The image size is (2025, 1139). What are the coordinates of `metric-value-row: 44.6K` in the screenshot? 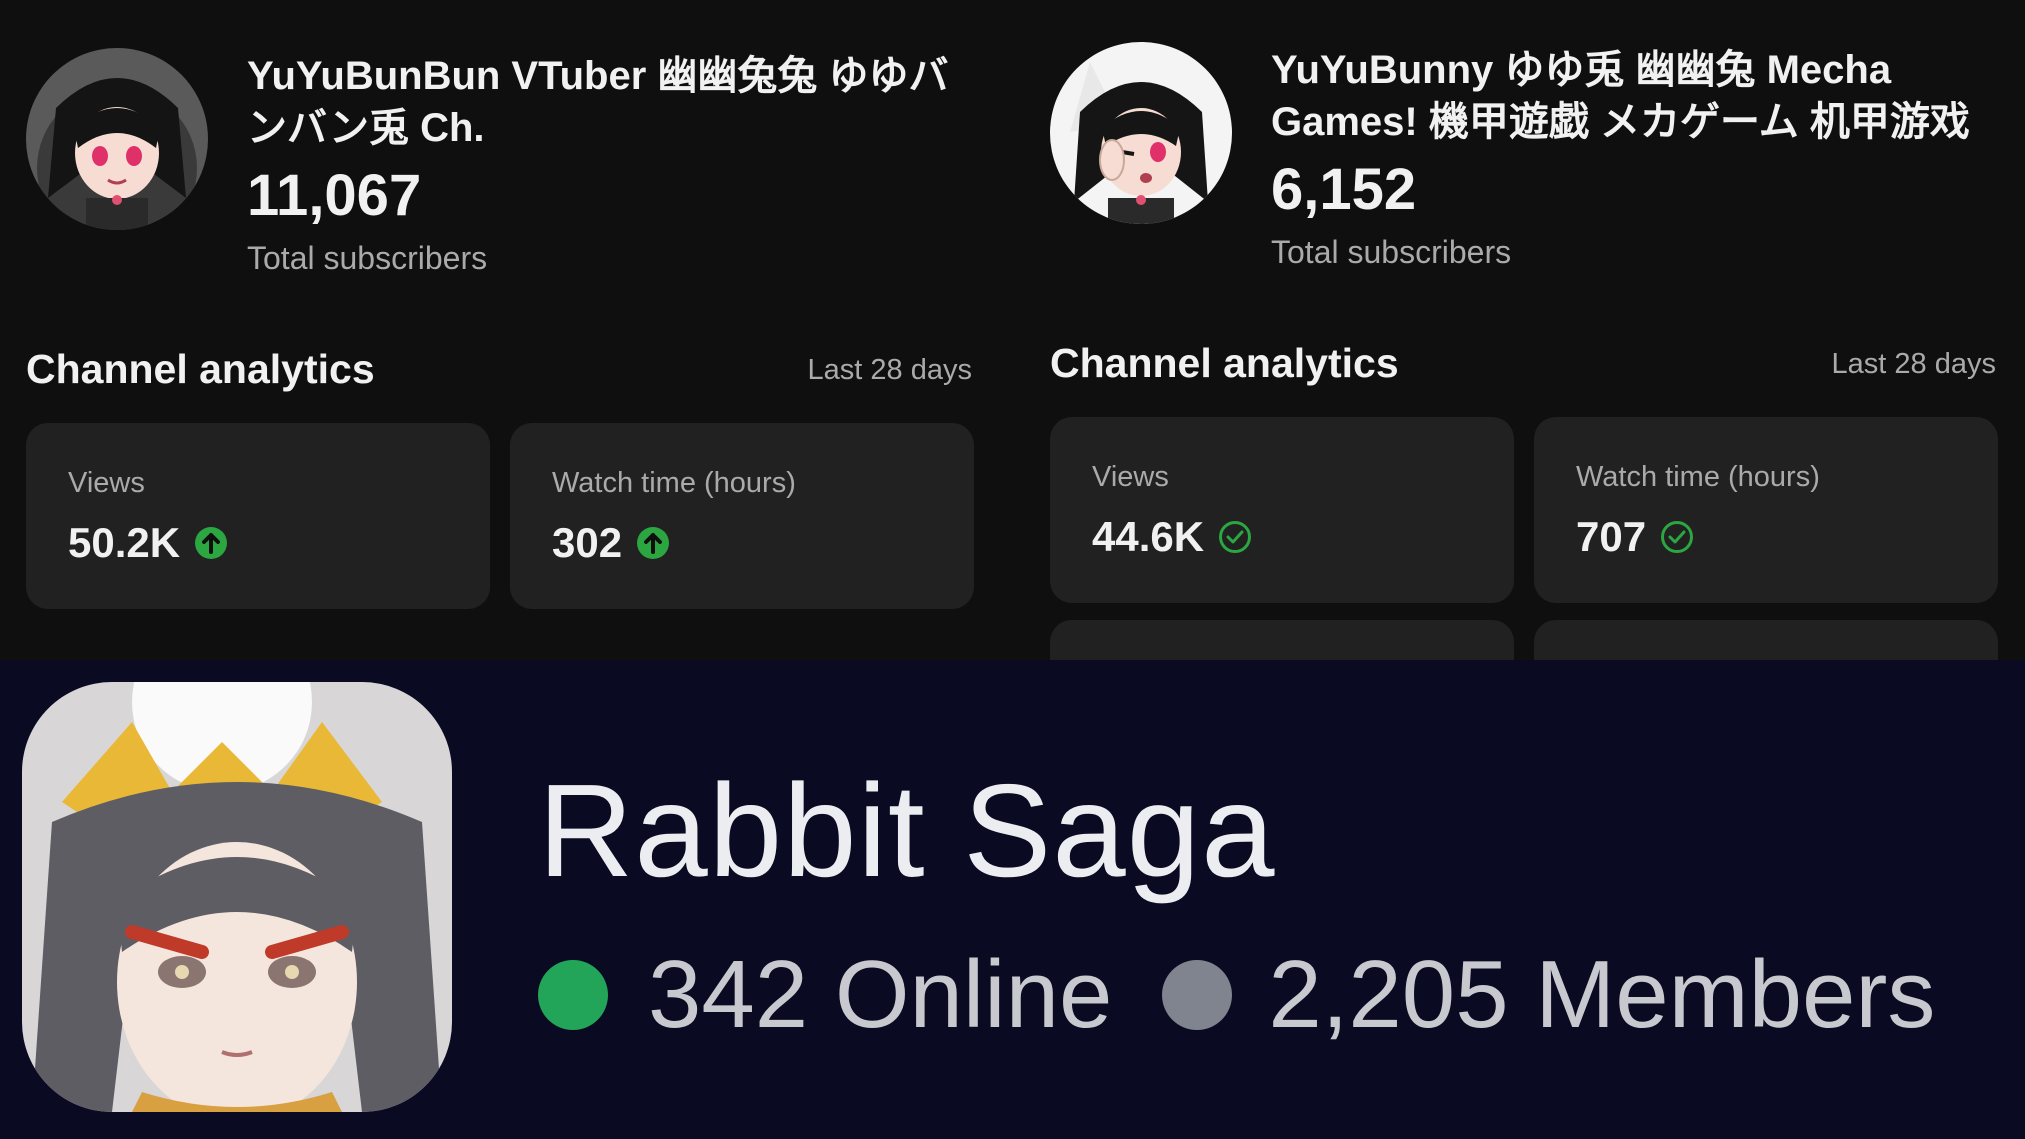 It's located at (1172, 537).